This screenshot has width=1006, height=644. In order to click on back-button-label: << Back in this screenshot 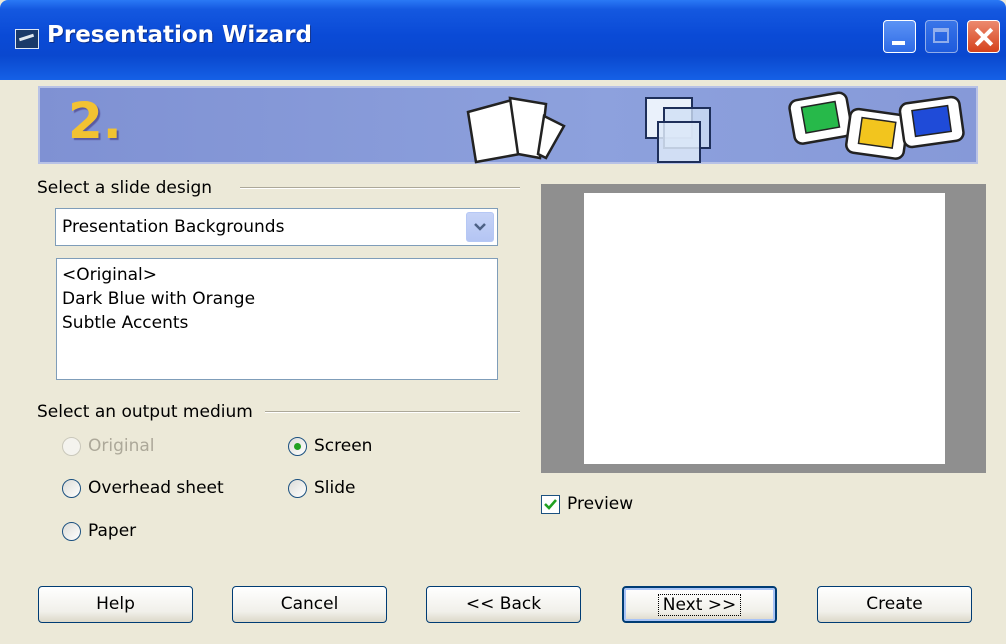, I will do `click(503, 604)`.